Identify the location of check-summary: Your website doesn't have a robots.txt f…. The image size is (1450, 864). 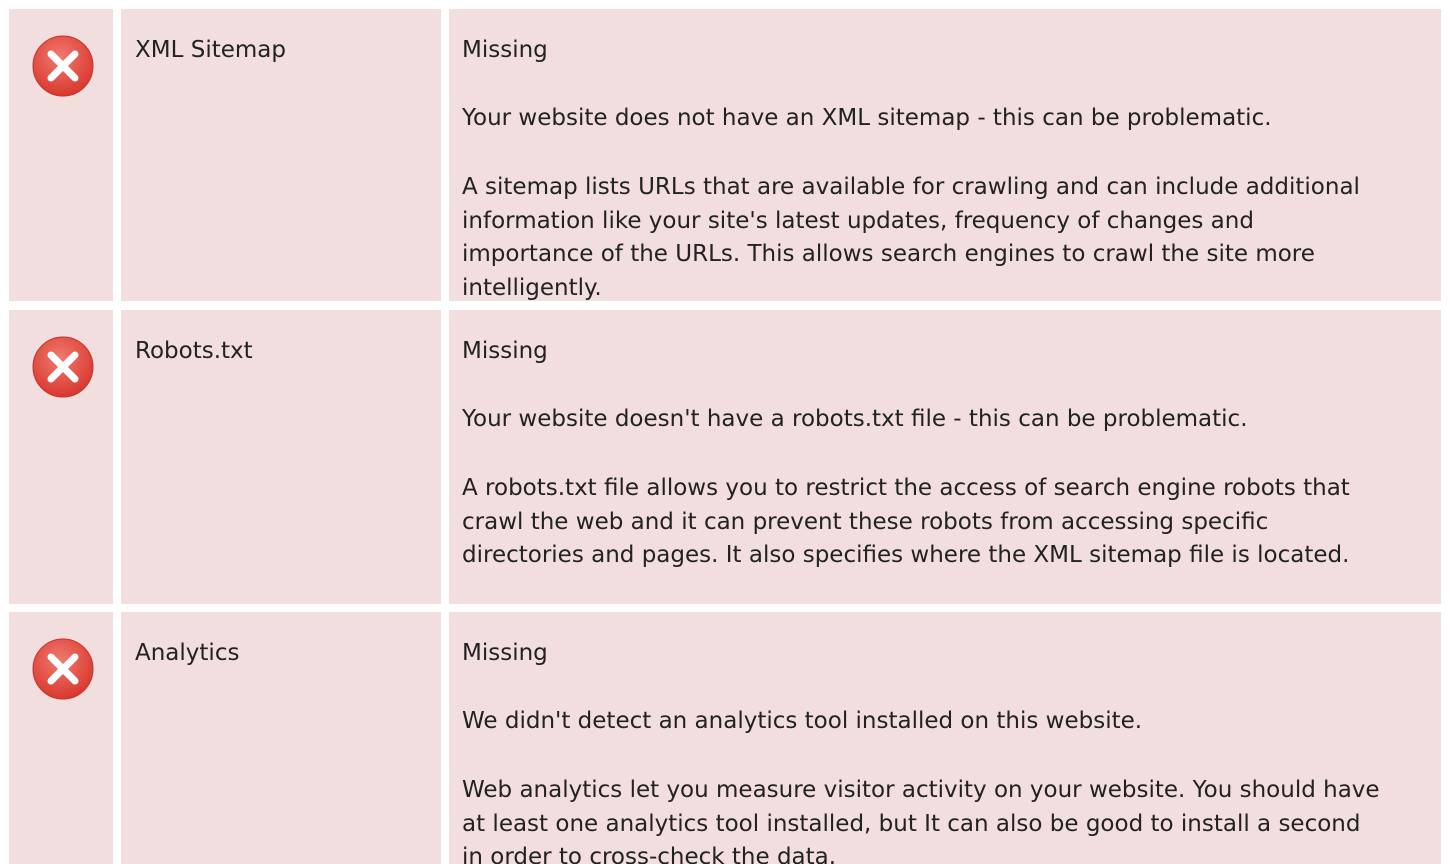
(855, 419).